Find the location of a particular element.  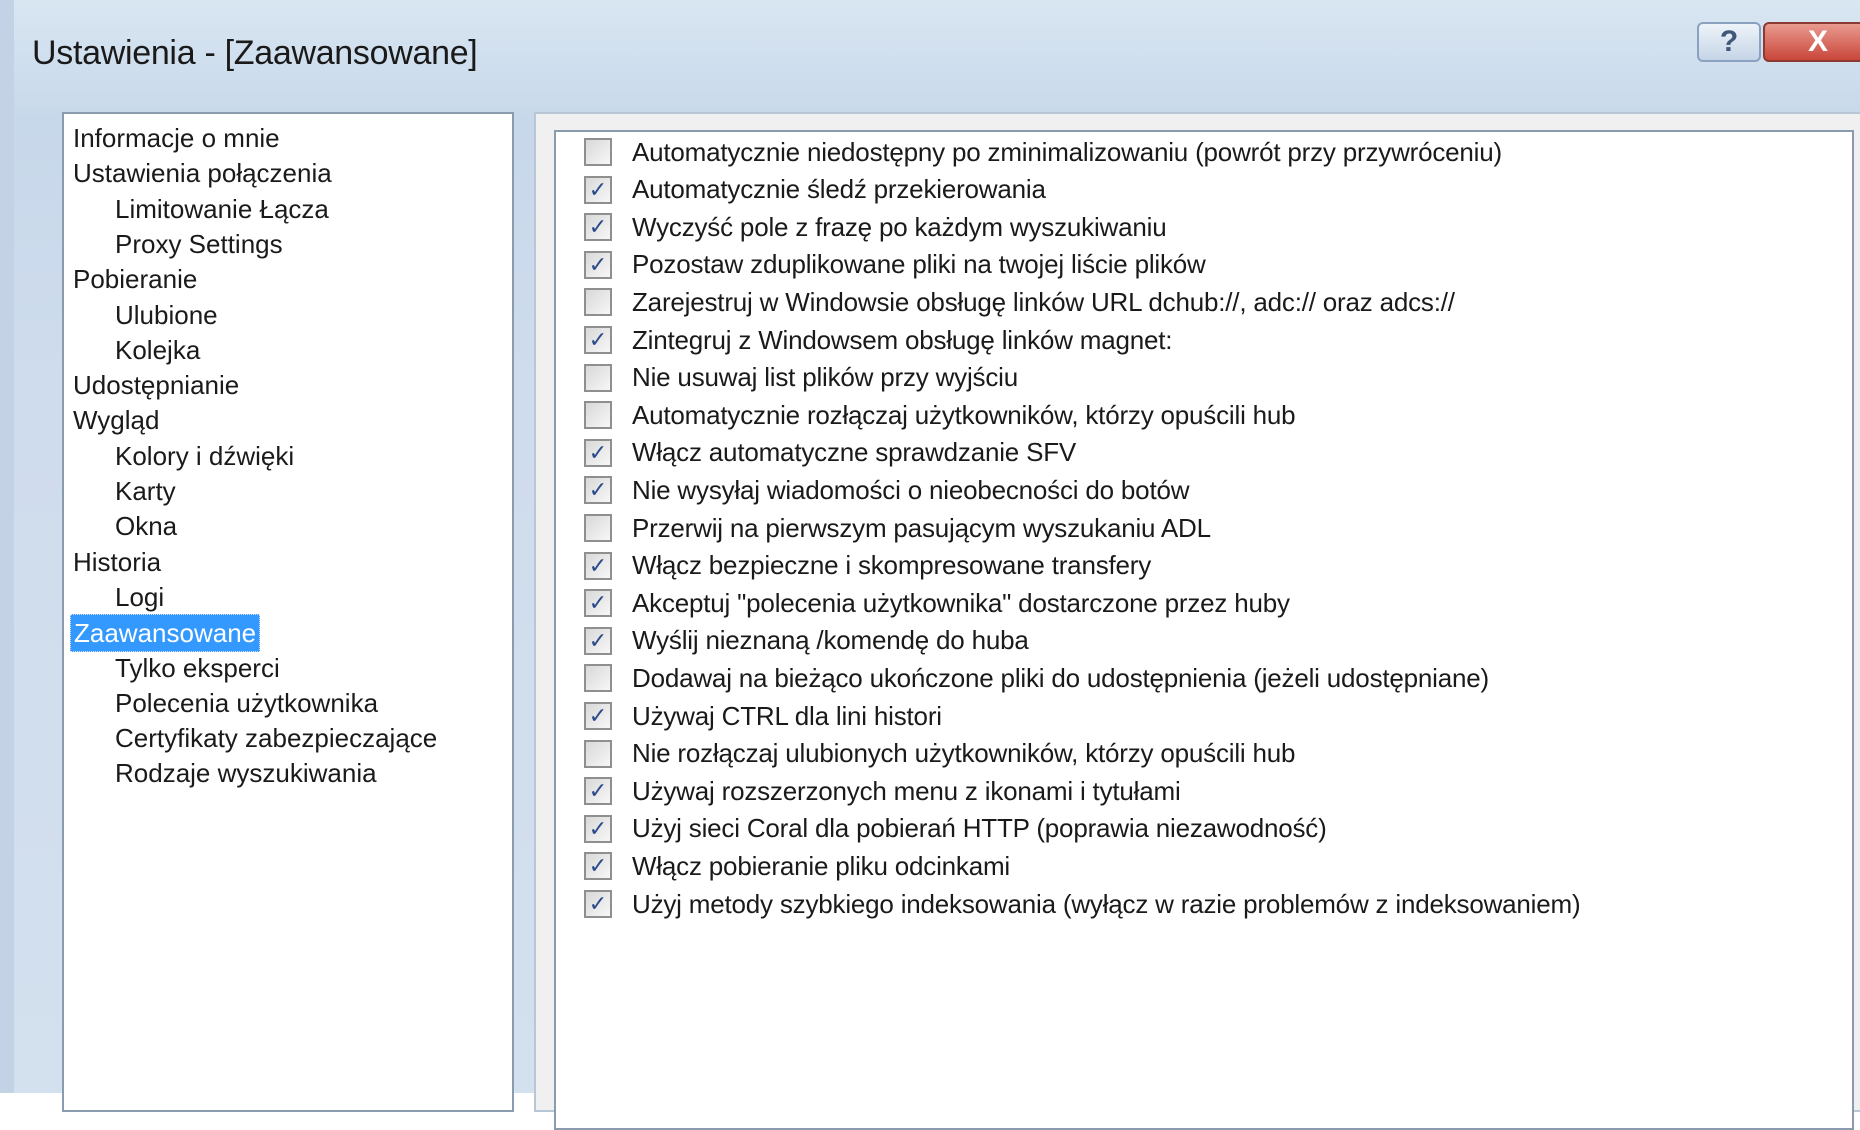

option-row: ✓ Włącz pobieranie pliku odcinkami is located at coordinates (797, 866).